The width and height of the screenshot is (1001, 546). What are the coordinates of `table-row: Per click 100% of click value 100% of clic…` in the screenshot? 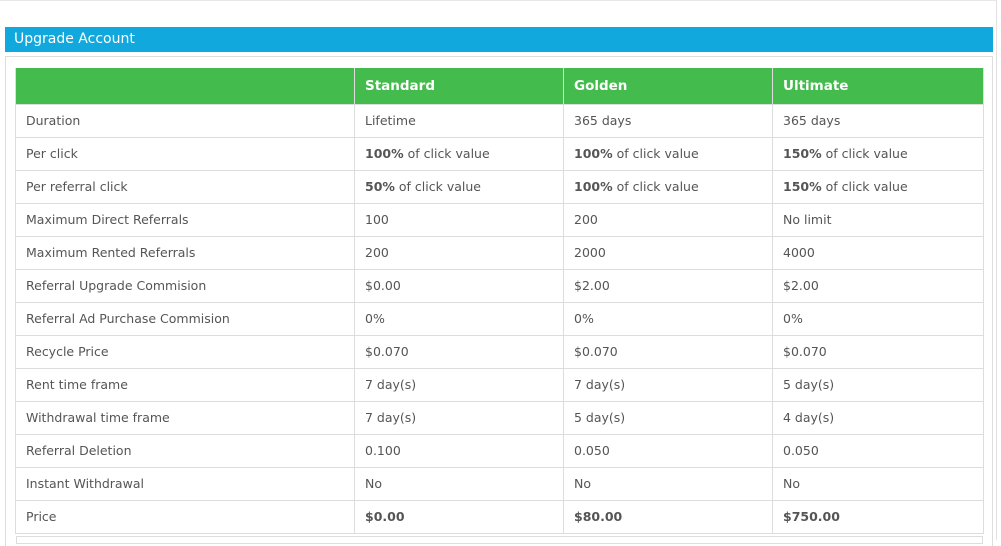 It's located at (499, 153).